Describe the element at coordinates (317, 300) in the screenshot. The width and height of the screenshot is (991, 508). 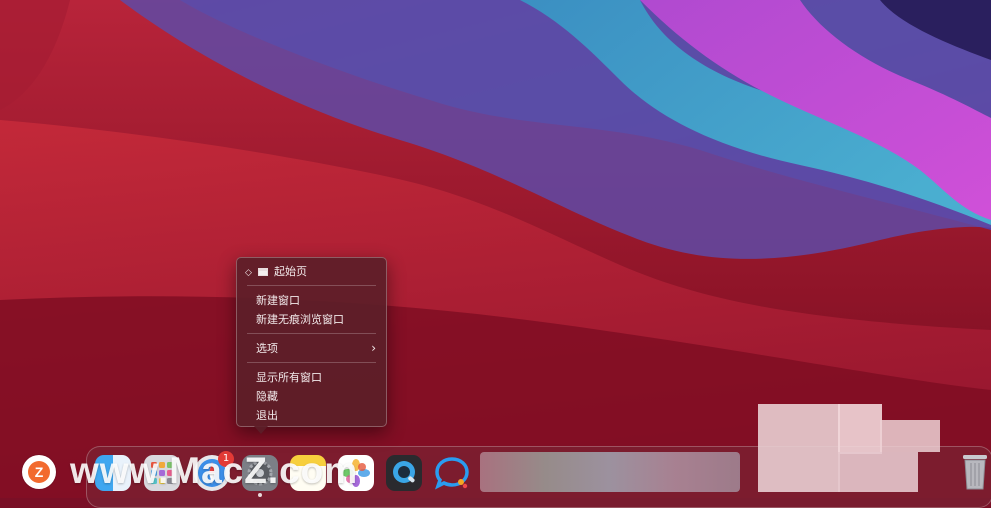
I see `menu-item-new-window: 新建窗口` at that location.